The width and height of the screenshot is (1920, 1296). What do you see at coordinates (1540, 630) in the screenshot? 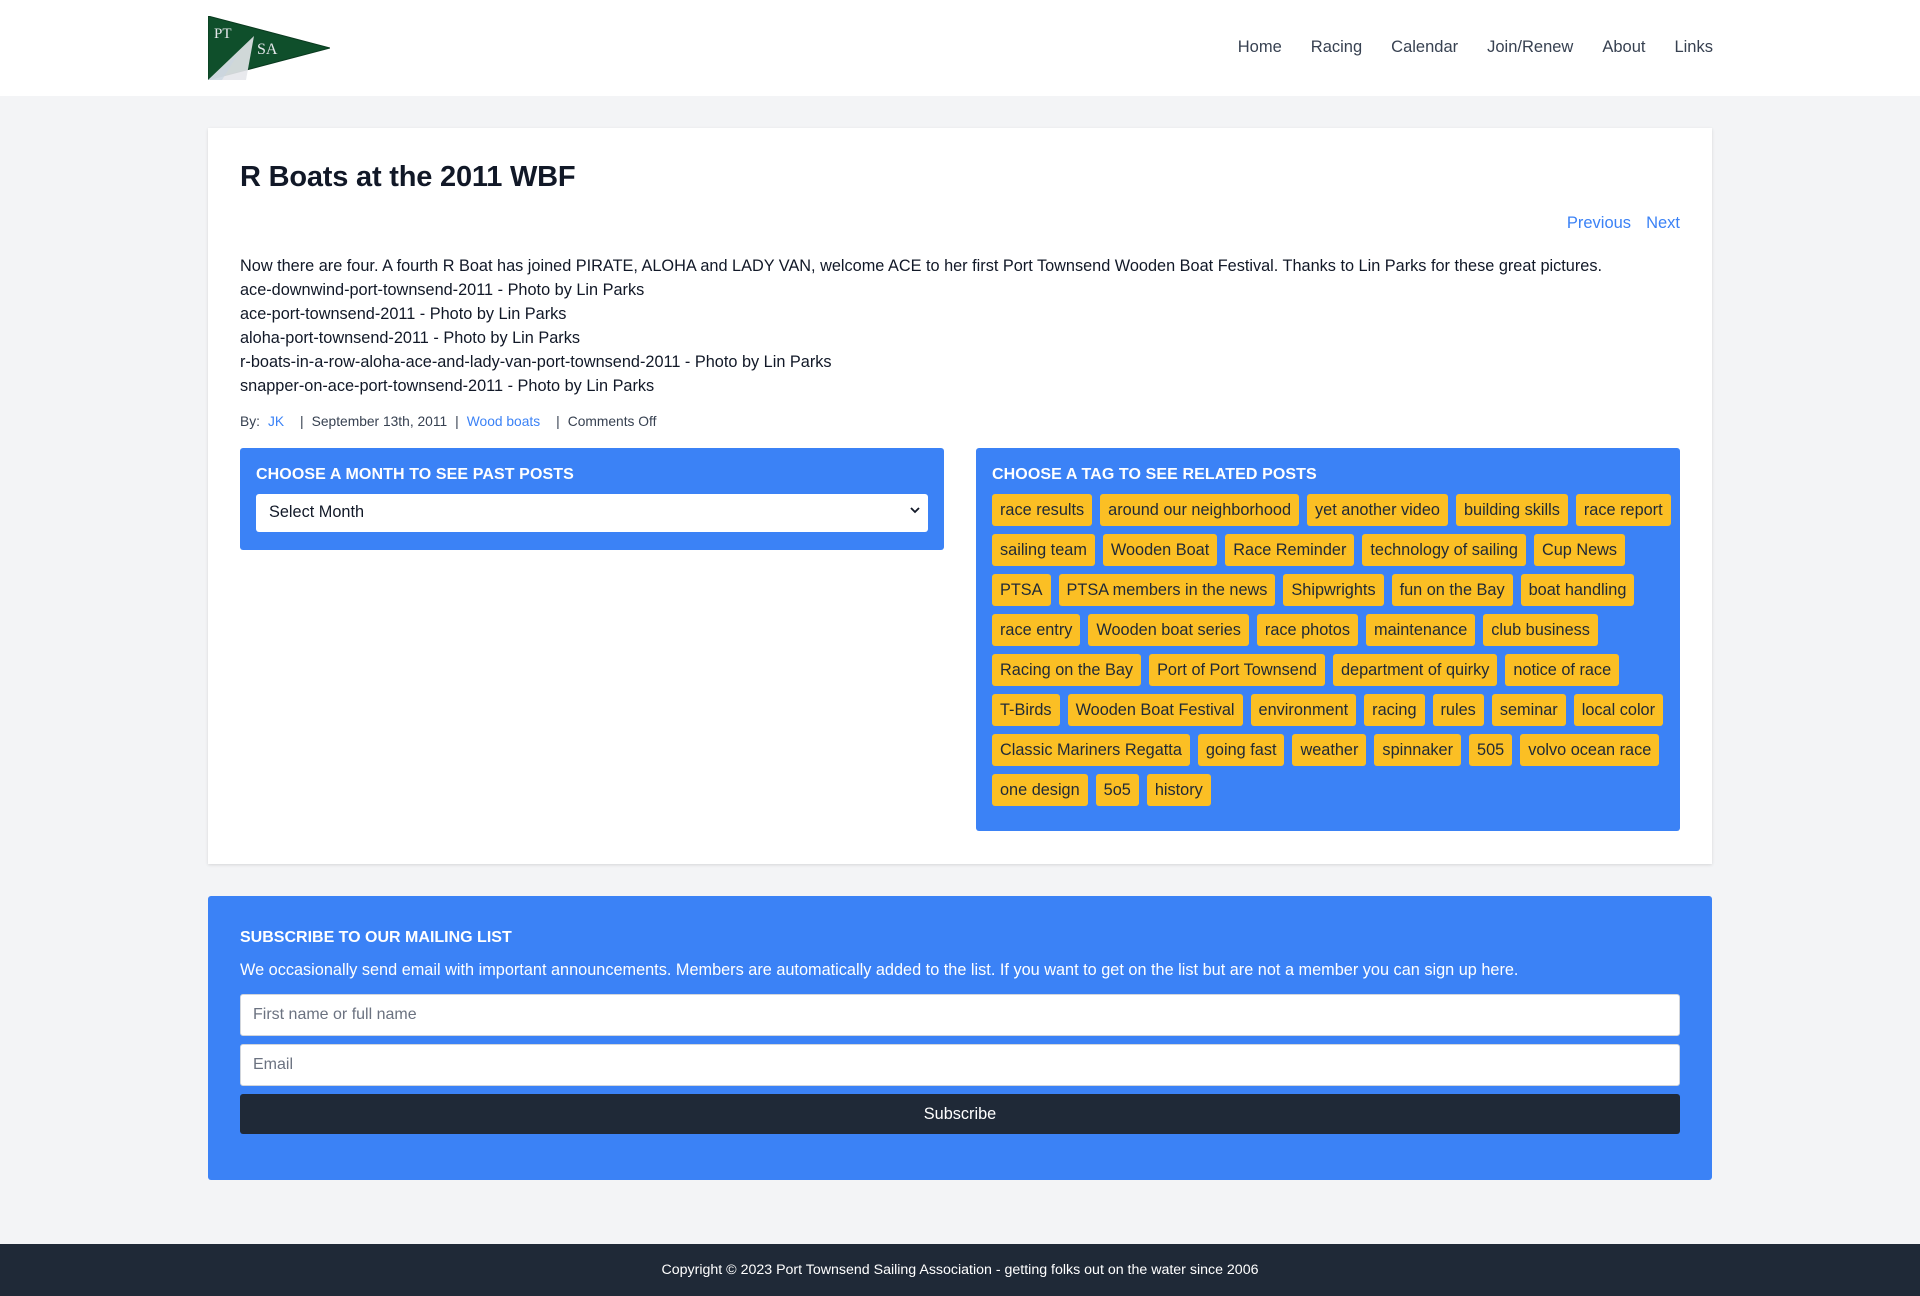
I see `tag-link: club business` at bounding box center [1540, 630].